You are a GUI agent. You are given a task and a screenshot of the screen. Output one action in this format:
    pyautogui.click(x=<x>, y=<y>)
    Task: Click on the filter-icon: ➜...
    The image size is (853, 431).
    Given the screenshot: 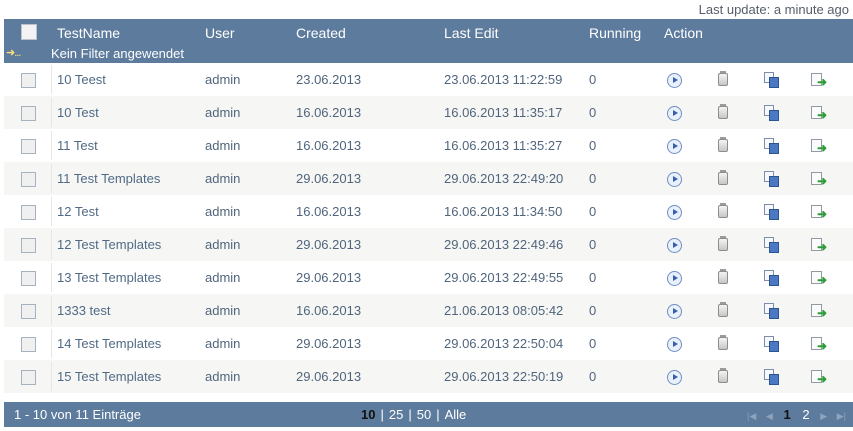 What is the action you would take?
    pyautogui.click(x=13, y=53)
    